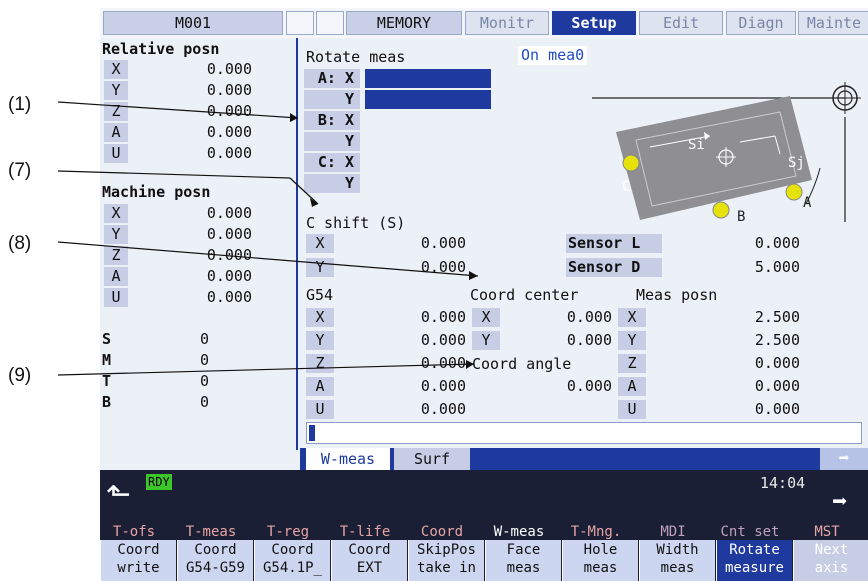  Describe the element at coordinates (320, 386) in the screenshot. I see `g54-axis-label: A` at that location.